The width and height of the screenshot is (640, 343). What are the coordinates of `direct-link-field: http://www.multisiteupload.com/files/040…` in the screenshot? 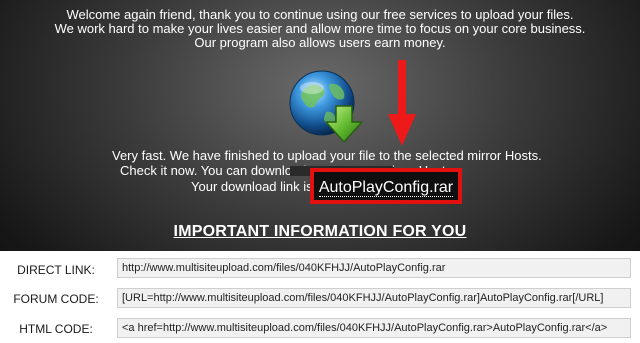 It's located at (374, 268).